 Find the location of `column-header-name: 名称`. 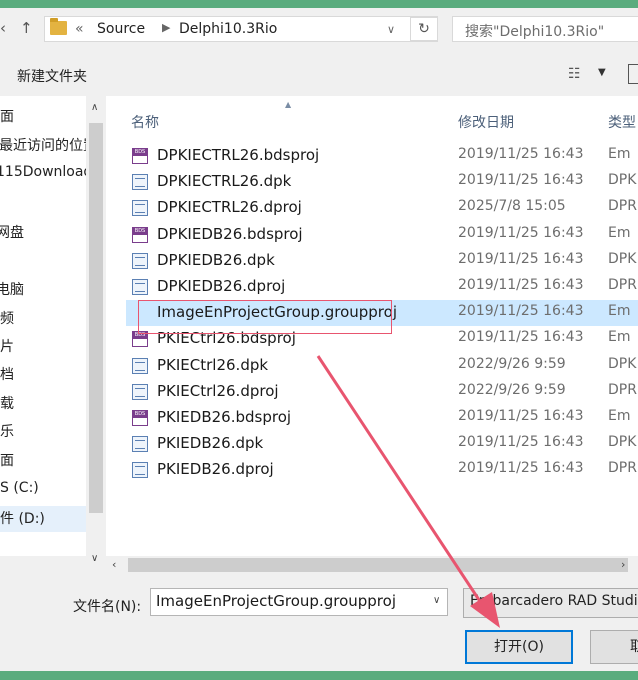

column-header-name: 名称 is located at coordinates (145, 122).